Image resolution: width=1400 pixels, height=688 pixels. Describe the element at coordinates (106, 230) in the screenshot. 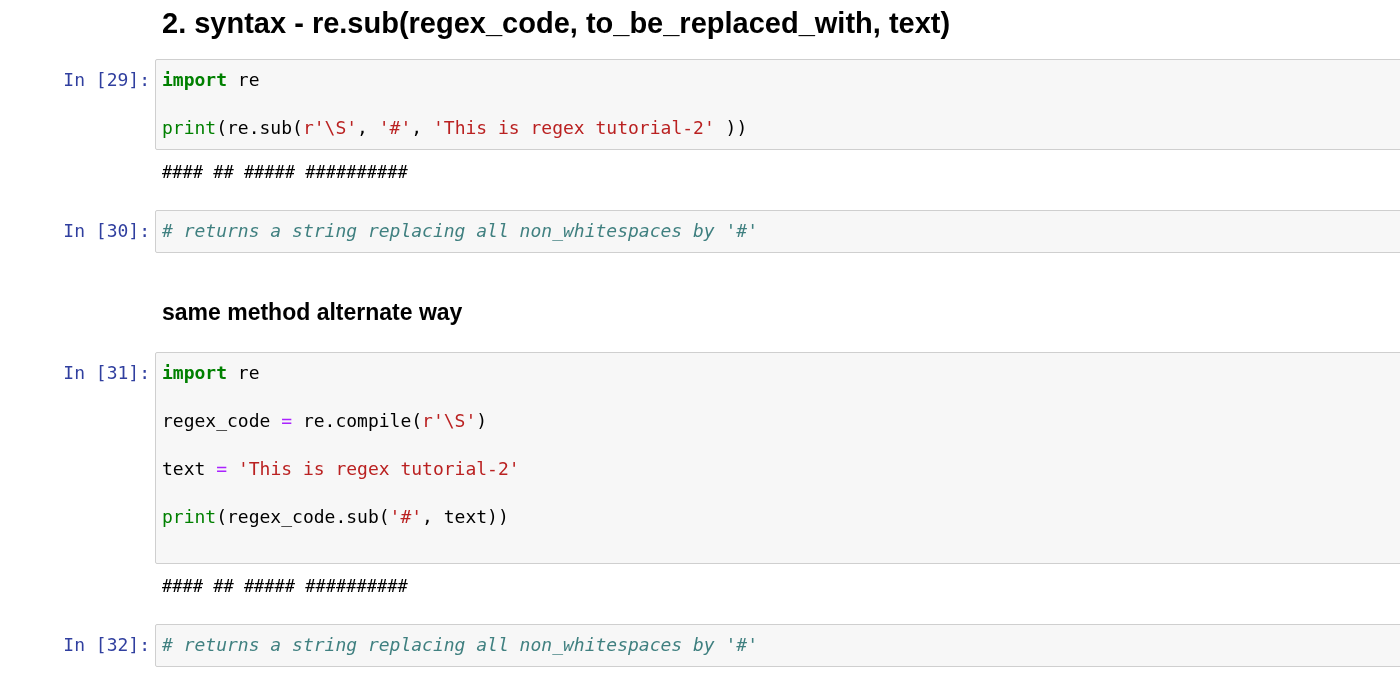

I see `input-prompt: In [30]:` at that location.